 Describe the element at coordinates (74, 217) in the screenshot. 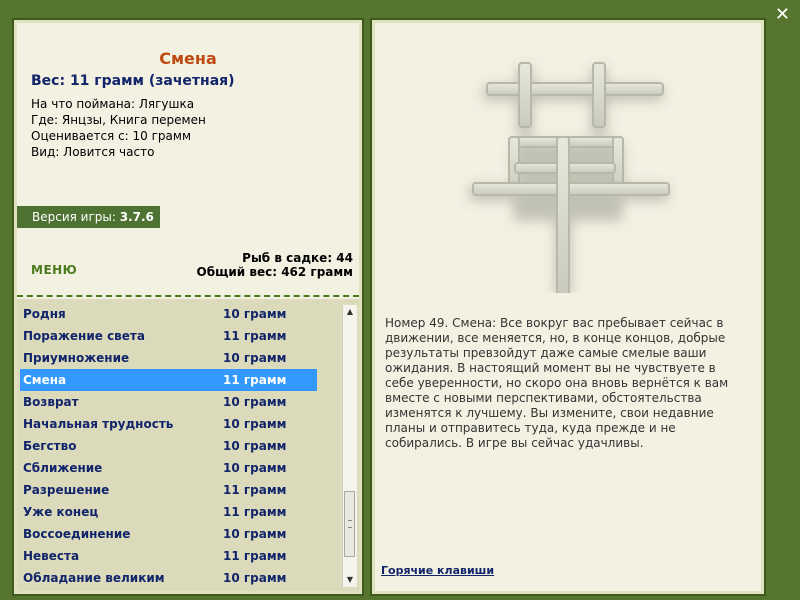

I see `version-label: Версия игры:` at that location.